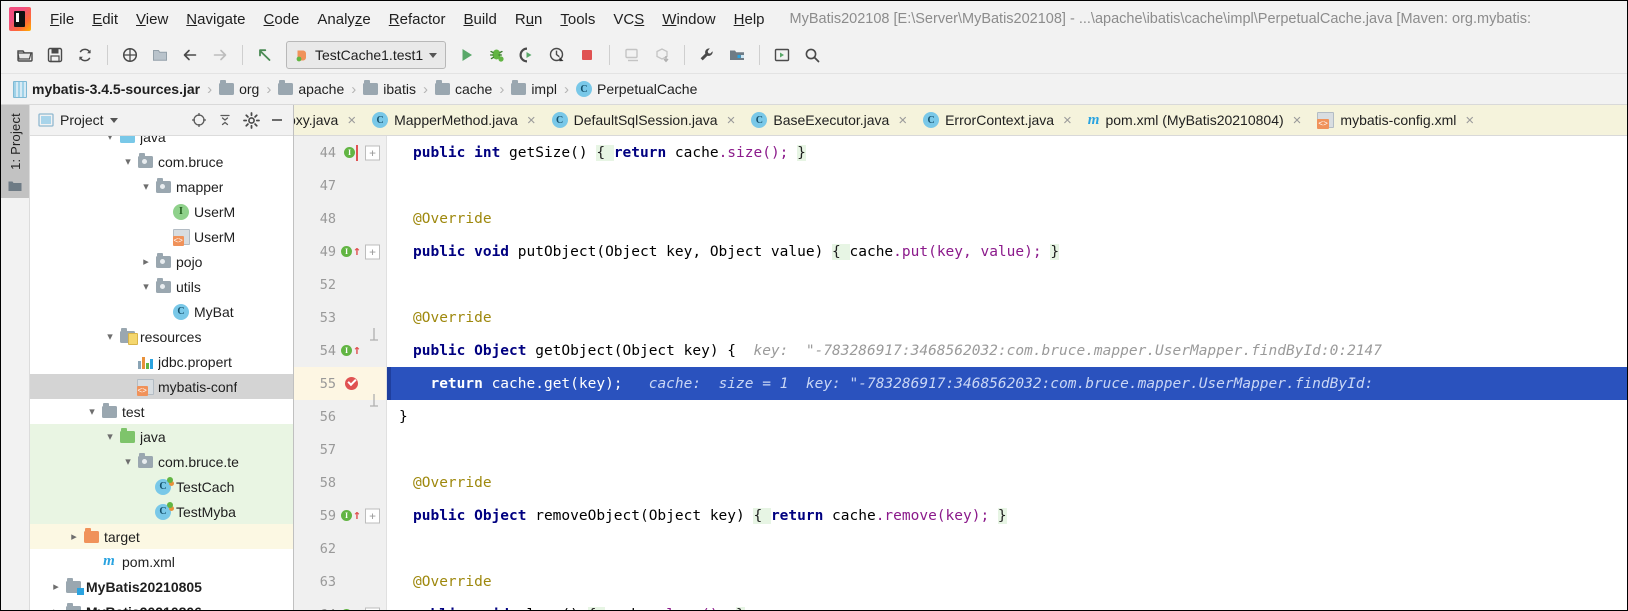 This screenshot has width=1628, height=611. Describe the element at coordinates (161, 311) in the screenshot. I see `tree-item-mybat: C MyBat` at that location.